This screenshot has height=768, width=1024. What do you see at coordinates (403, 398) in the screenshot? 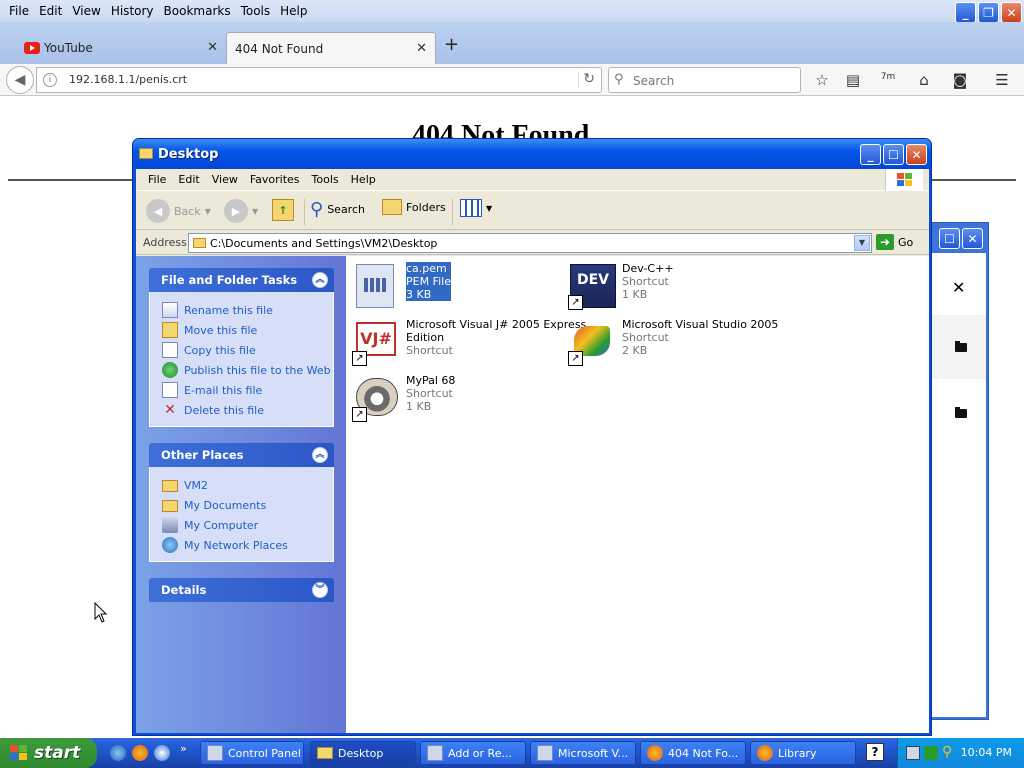
I see `file-mypal: ↗ MyPal 68 Shortcut 1 KB` at bounding box center [403, 398].